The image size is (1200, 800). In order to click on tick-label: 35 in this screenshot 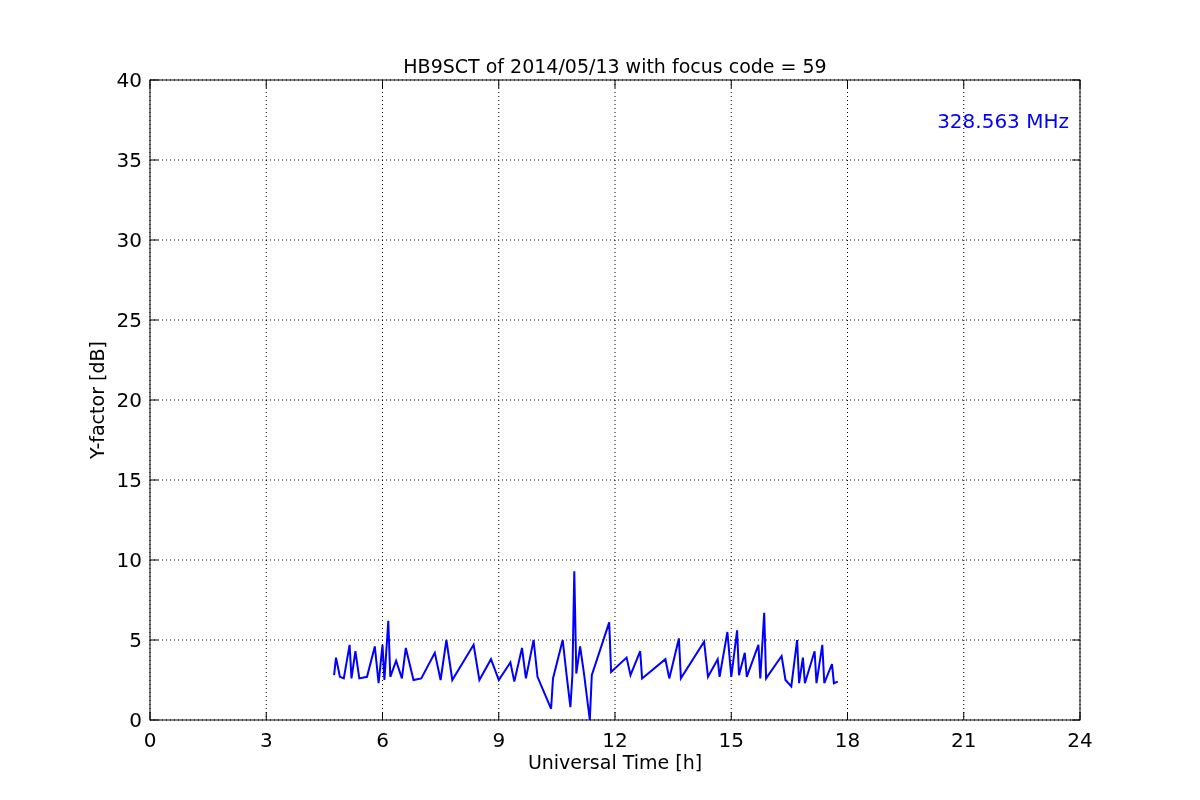, I will do `click(129, 160)`.